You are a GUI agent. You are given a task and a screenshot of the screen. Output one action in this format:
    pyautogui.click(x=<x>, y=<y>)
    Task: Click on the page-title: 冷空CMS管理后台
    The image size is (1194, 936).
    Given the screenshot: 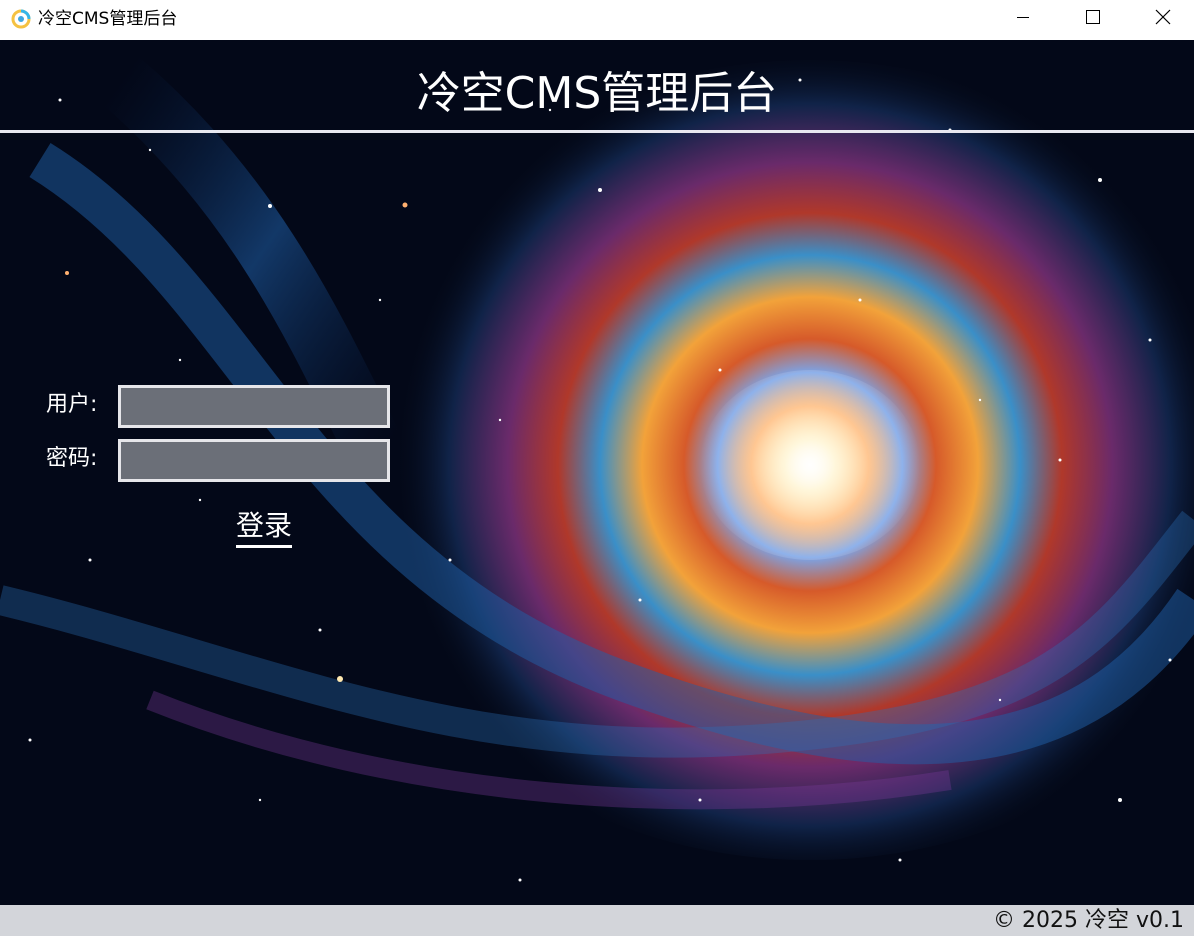 What is the action you would take?
    pyautogui.click(x=597, y=93)
    